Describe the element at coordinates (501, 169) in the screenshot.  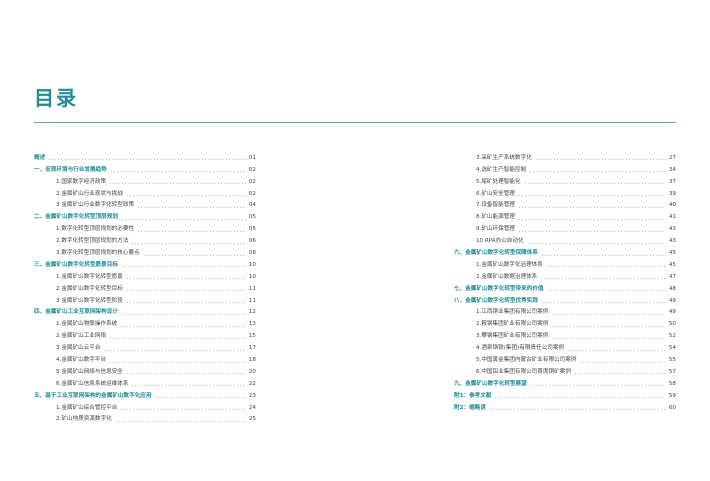
I see `toc-entry-label: 4.选矿生产智能控制` at that location.